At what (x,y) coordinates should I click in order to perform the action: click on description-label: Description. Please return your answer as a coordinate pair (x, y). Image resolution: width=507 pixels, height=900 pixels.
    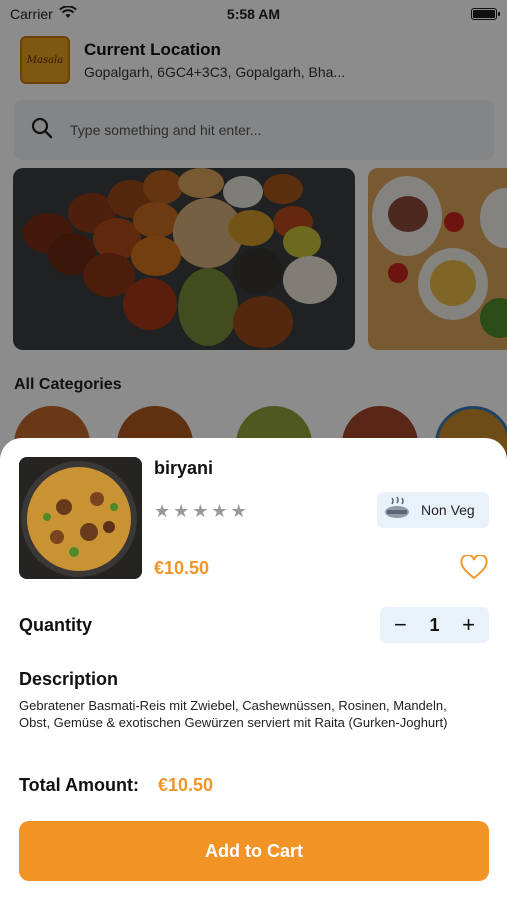
    Looking at the image, I should click on (69, 679).